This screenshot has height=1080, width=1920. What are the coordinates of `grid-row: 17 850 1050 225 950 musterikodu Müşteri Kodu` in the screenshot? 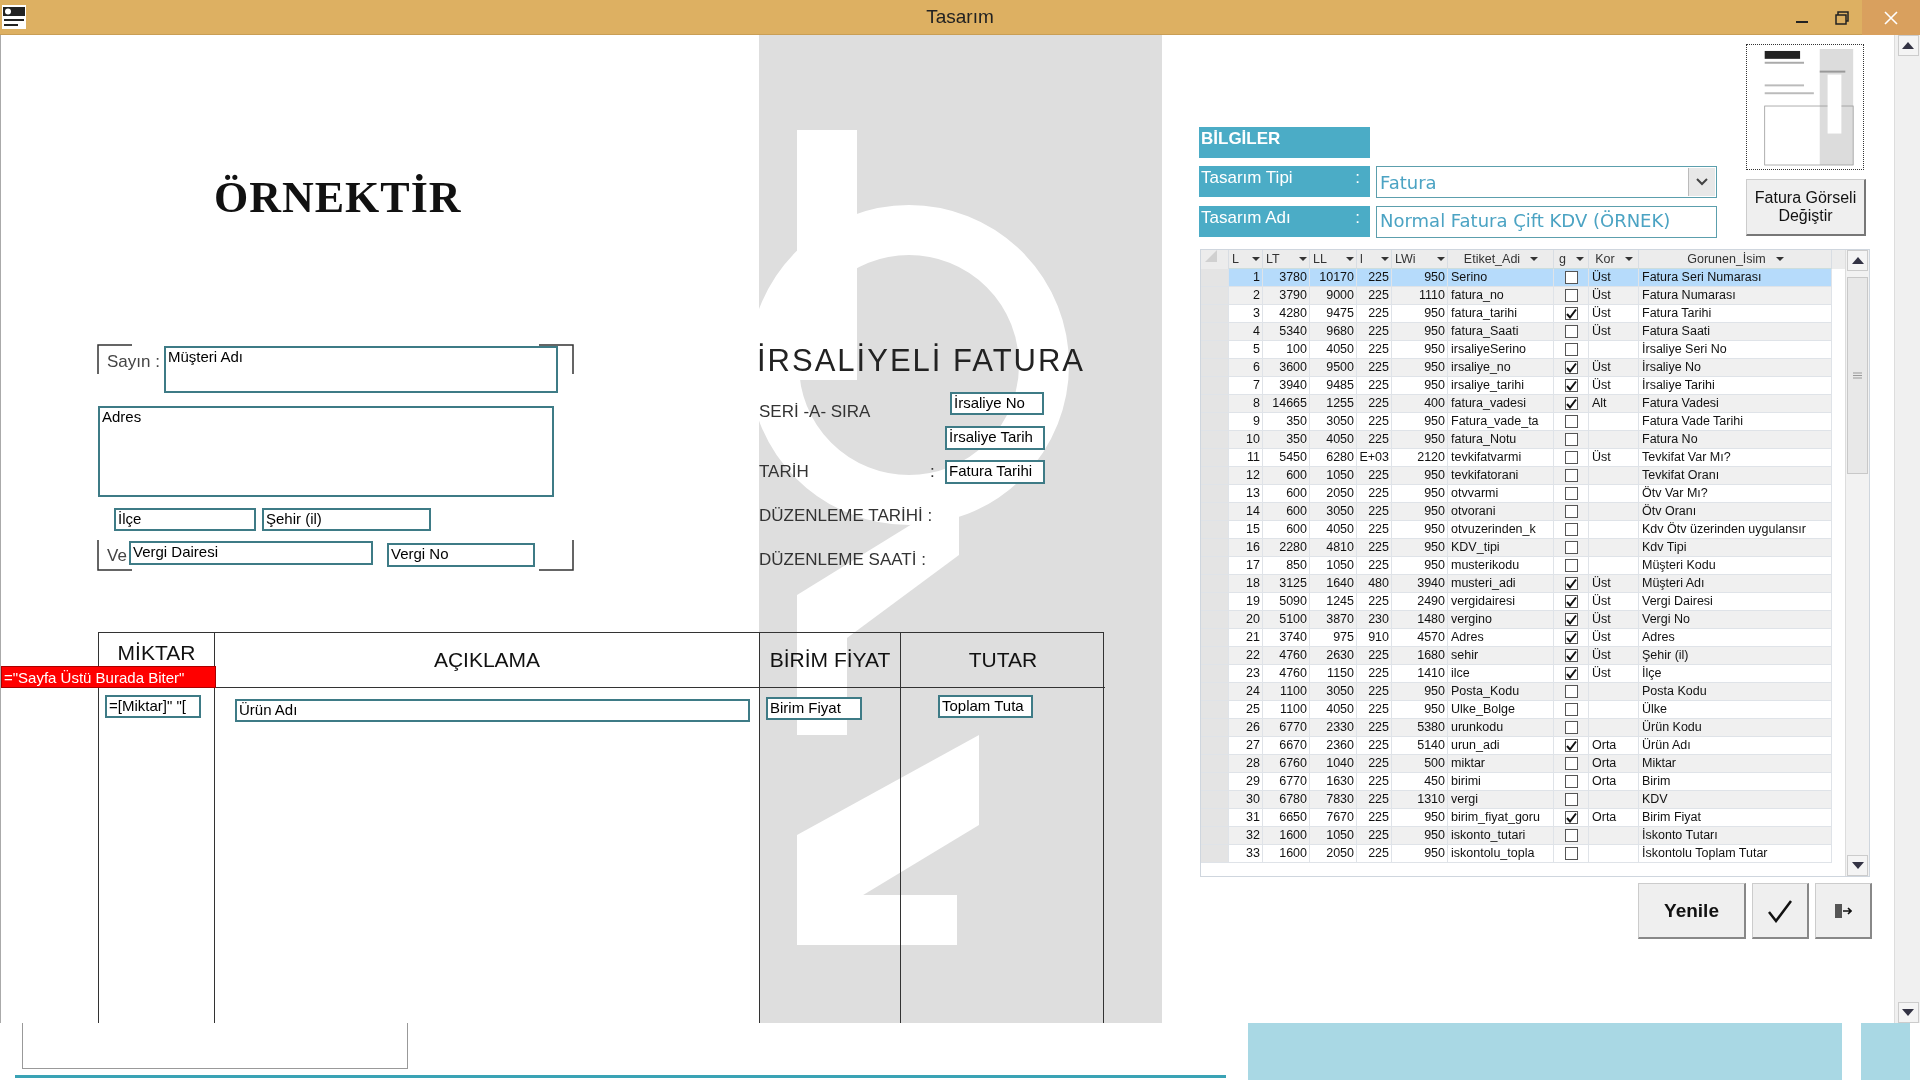 It's located at (1516, 566).